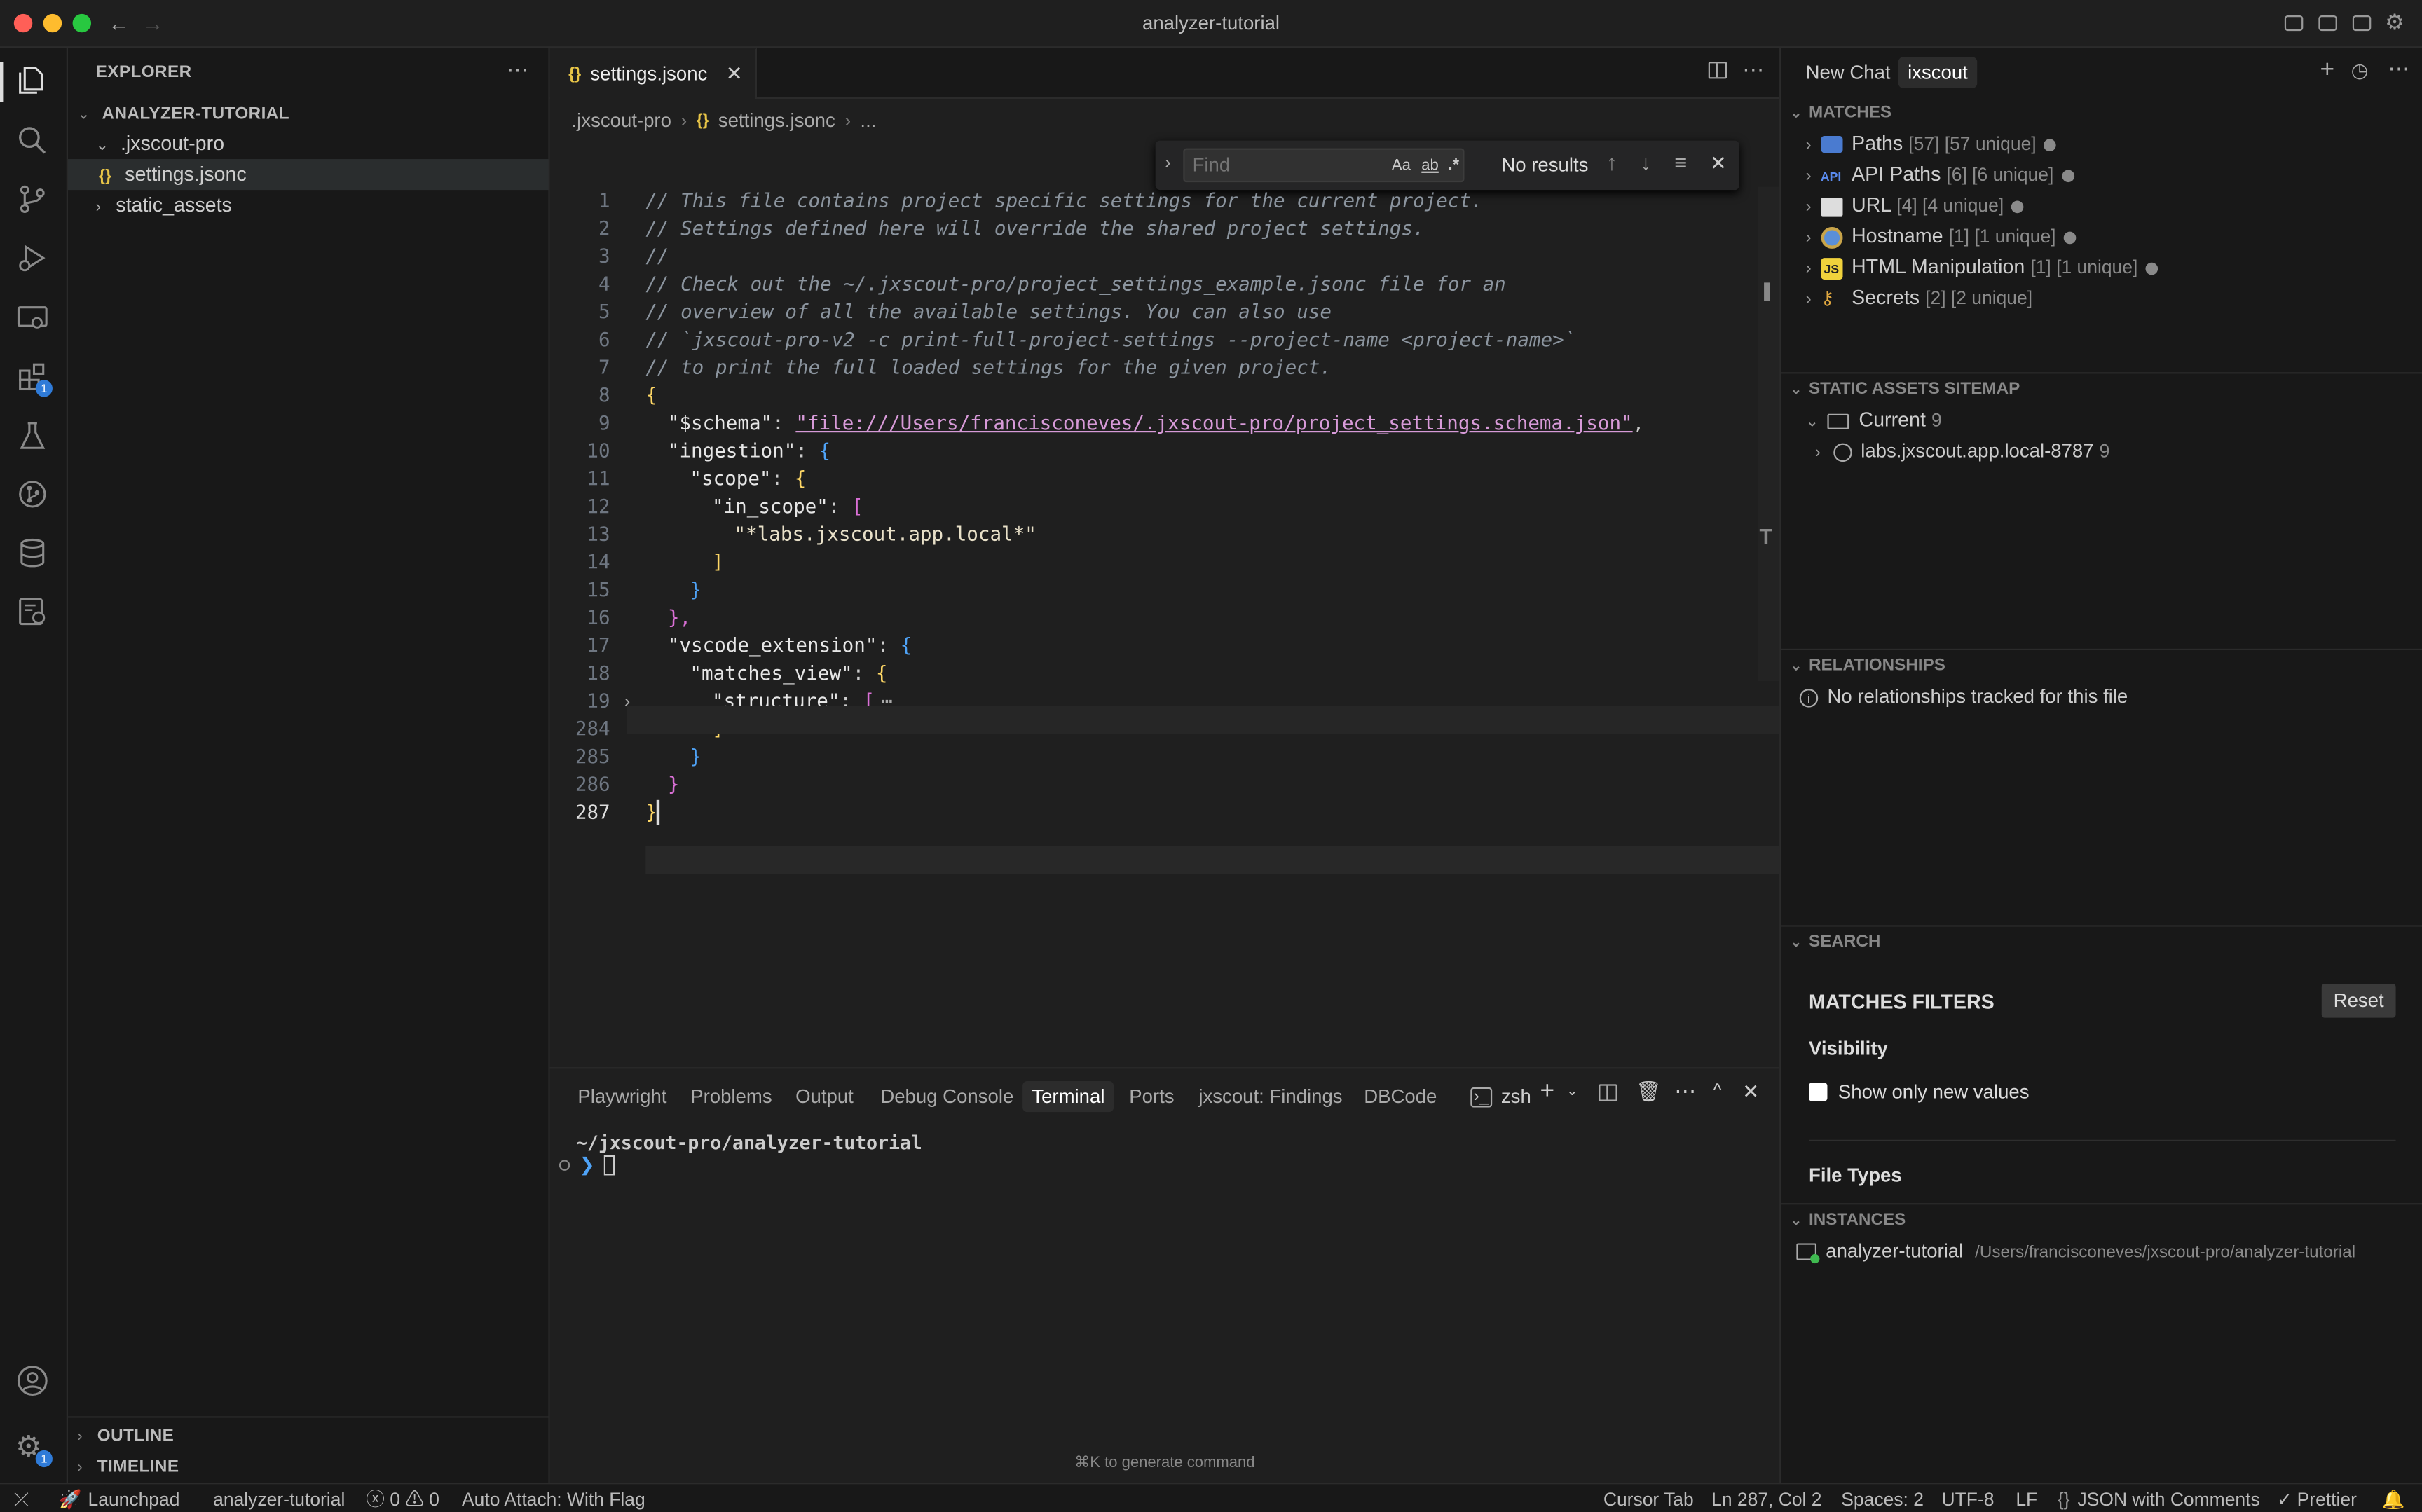  What do you see at coordinates (1919, 1092) in the screenshot?
I see `show-new-values-checkbox: Show only new values` at bounding box center [1919, 1092].